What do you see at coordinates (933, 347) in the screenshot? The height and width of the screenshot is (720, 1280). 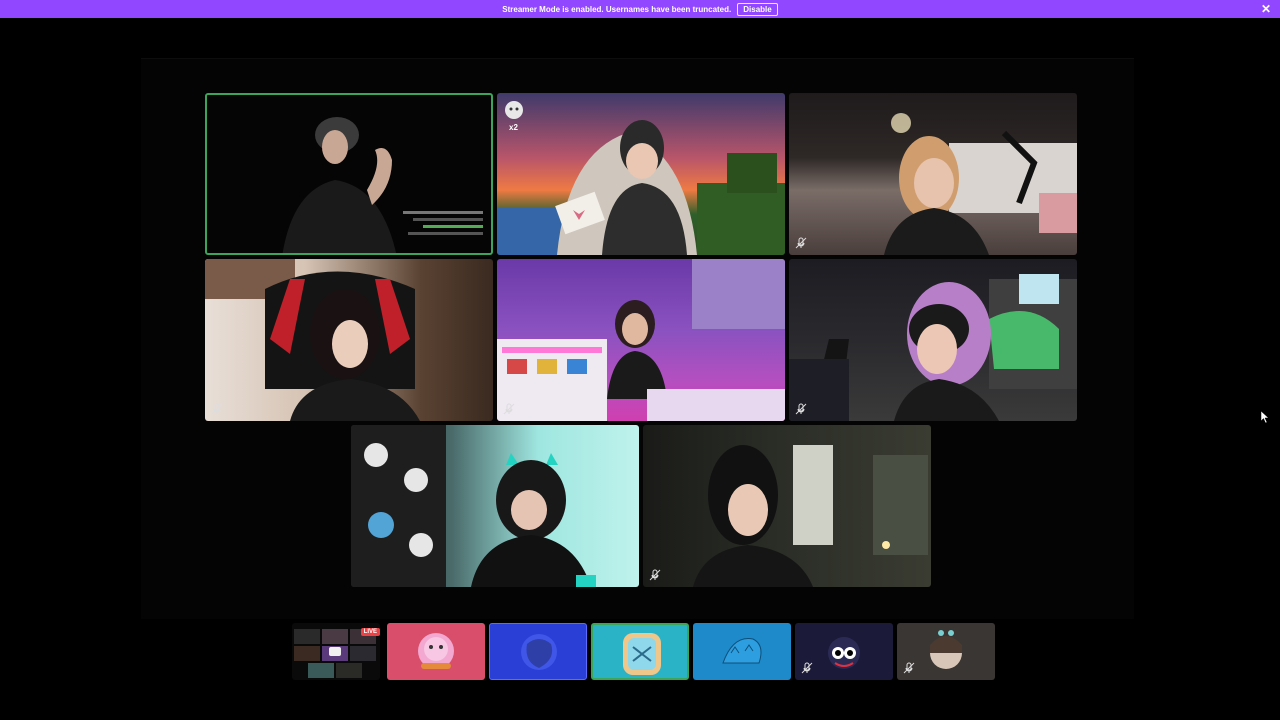 I see `tile-6-video` at bounding box center [933, 347].